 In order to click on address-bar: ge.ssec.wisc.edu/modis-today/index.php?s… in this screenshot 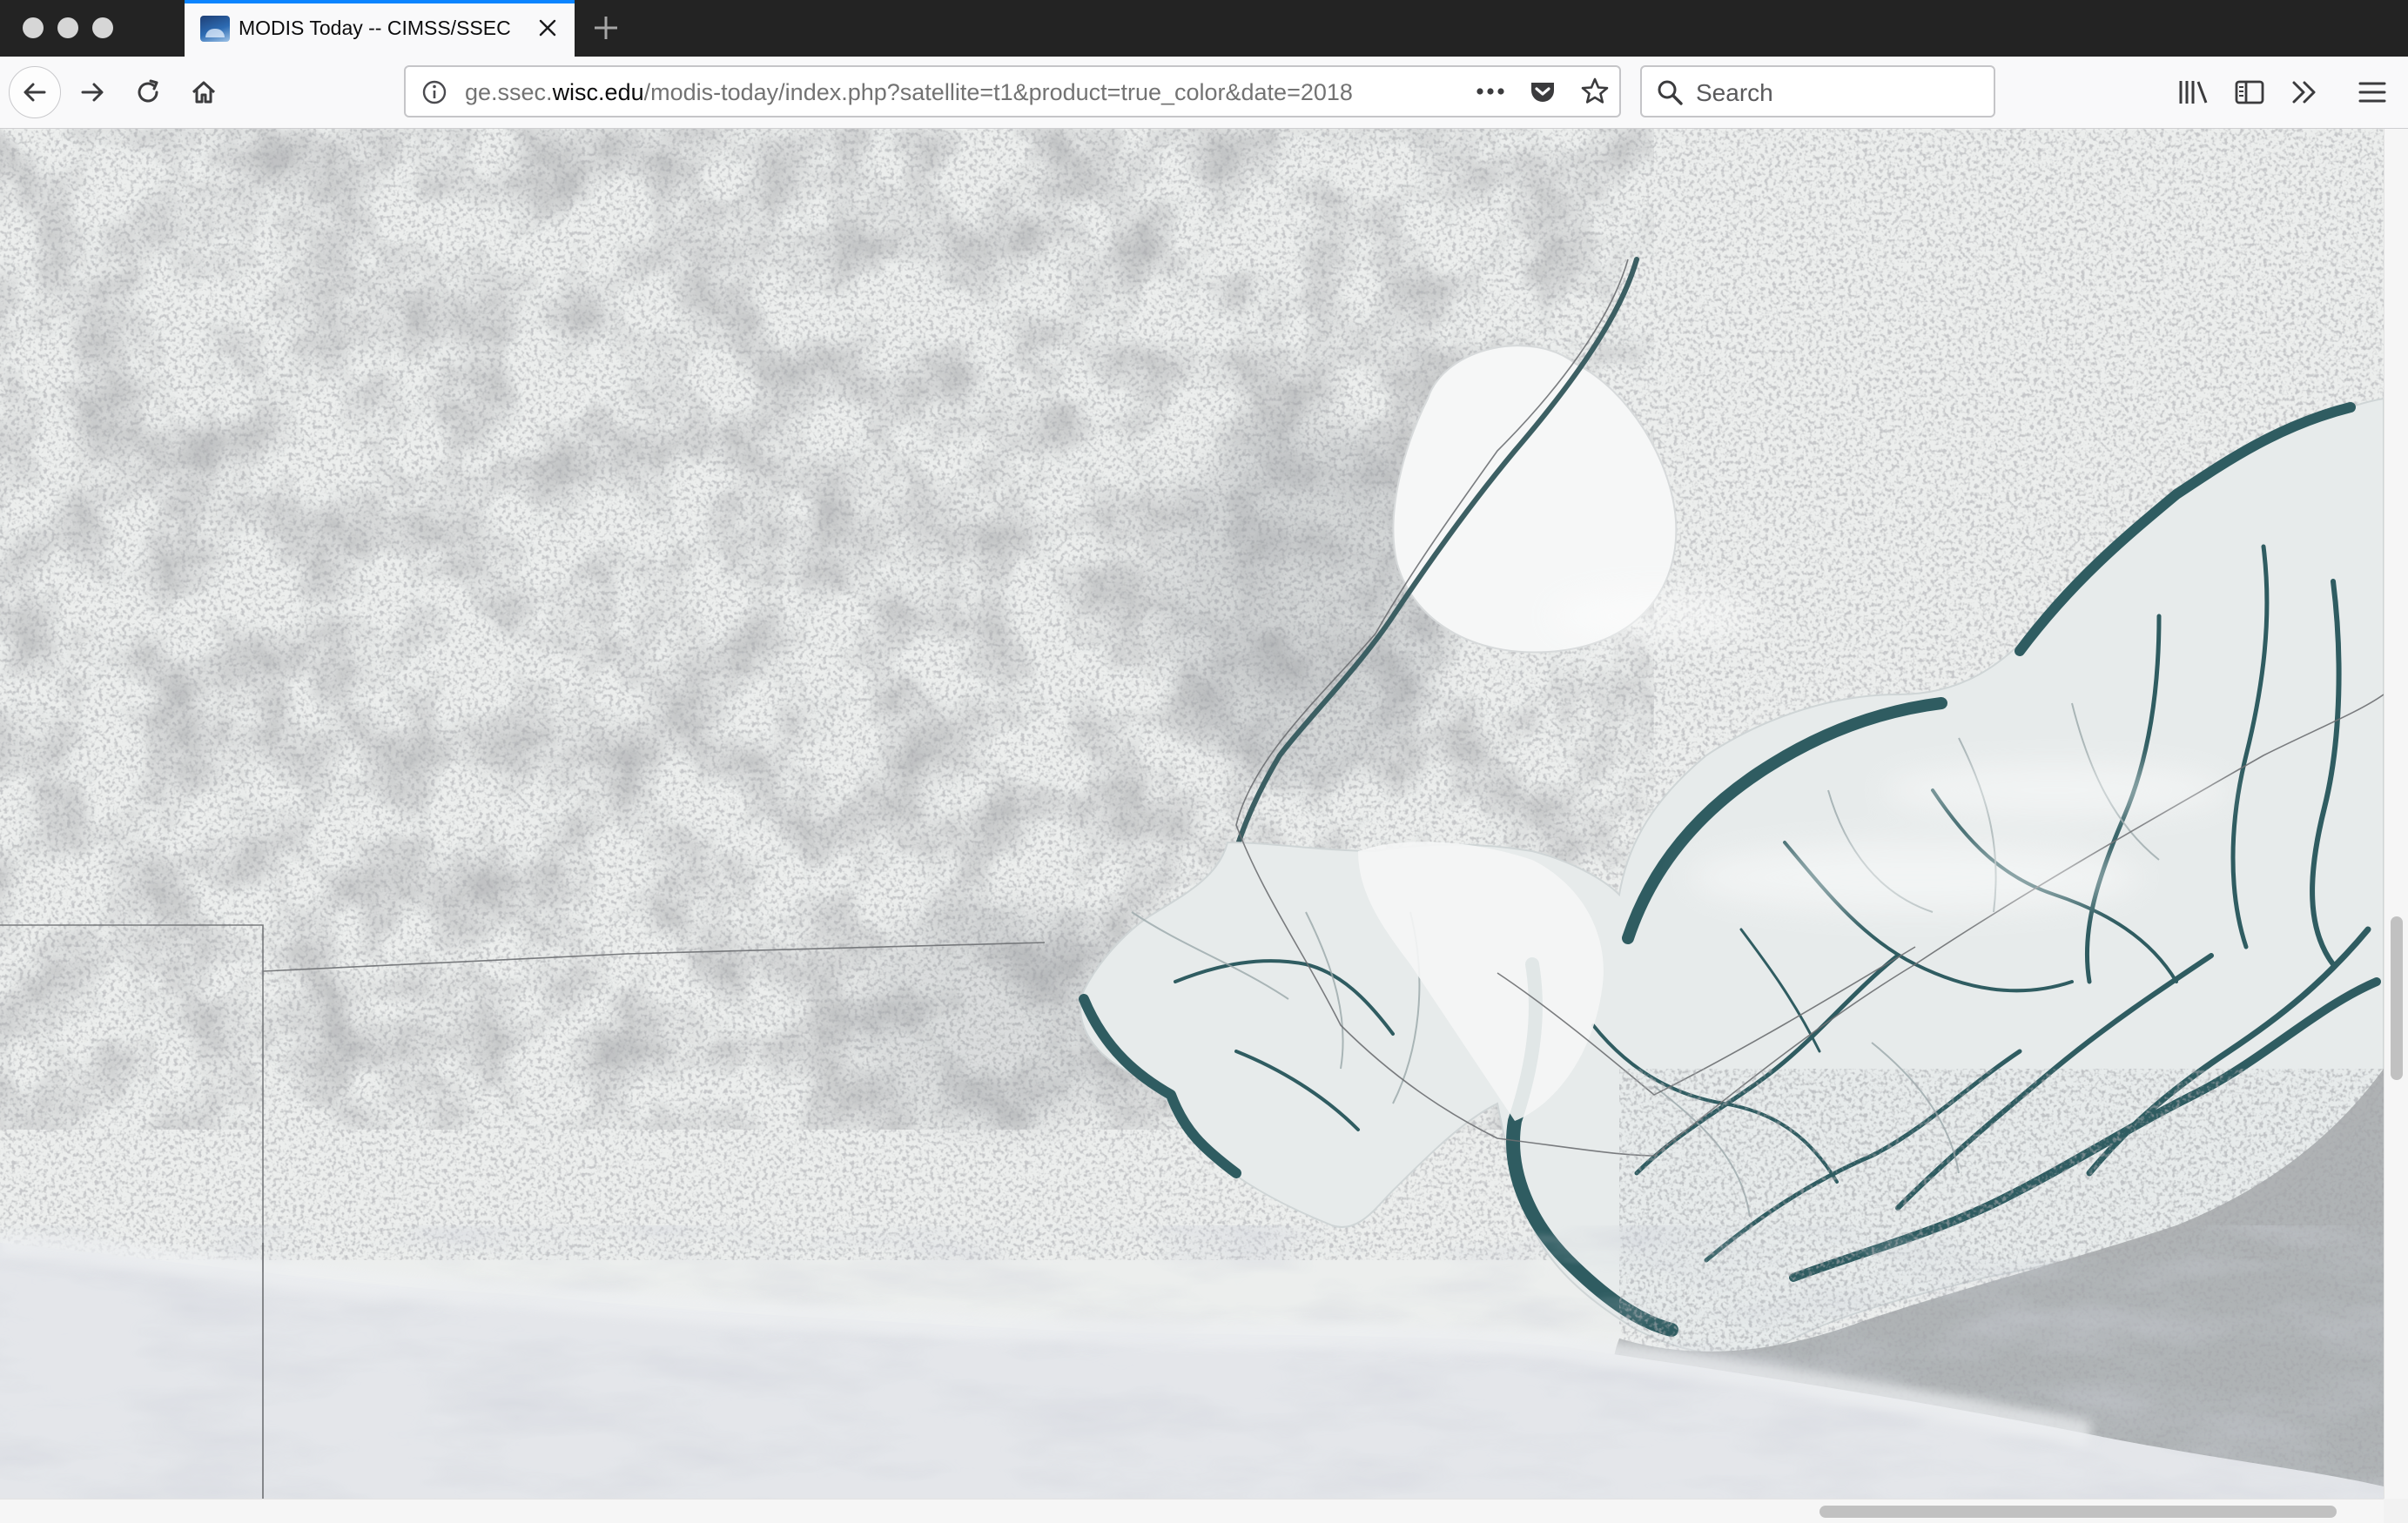, I will do `click(1012, 91)`.